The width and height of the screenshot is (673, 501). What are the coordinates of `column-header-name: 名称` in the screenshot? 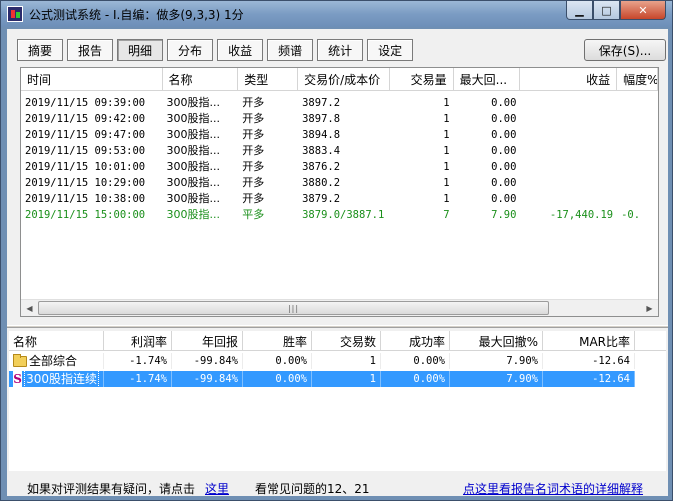 It's located at (200, 79).